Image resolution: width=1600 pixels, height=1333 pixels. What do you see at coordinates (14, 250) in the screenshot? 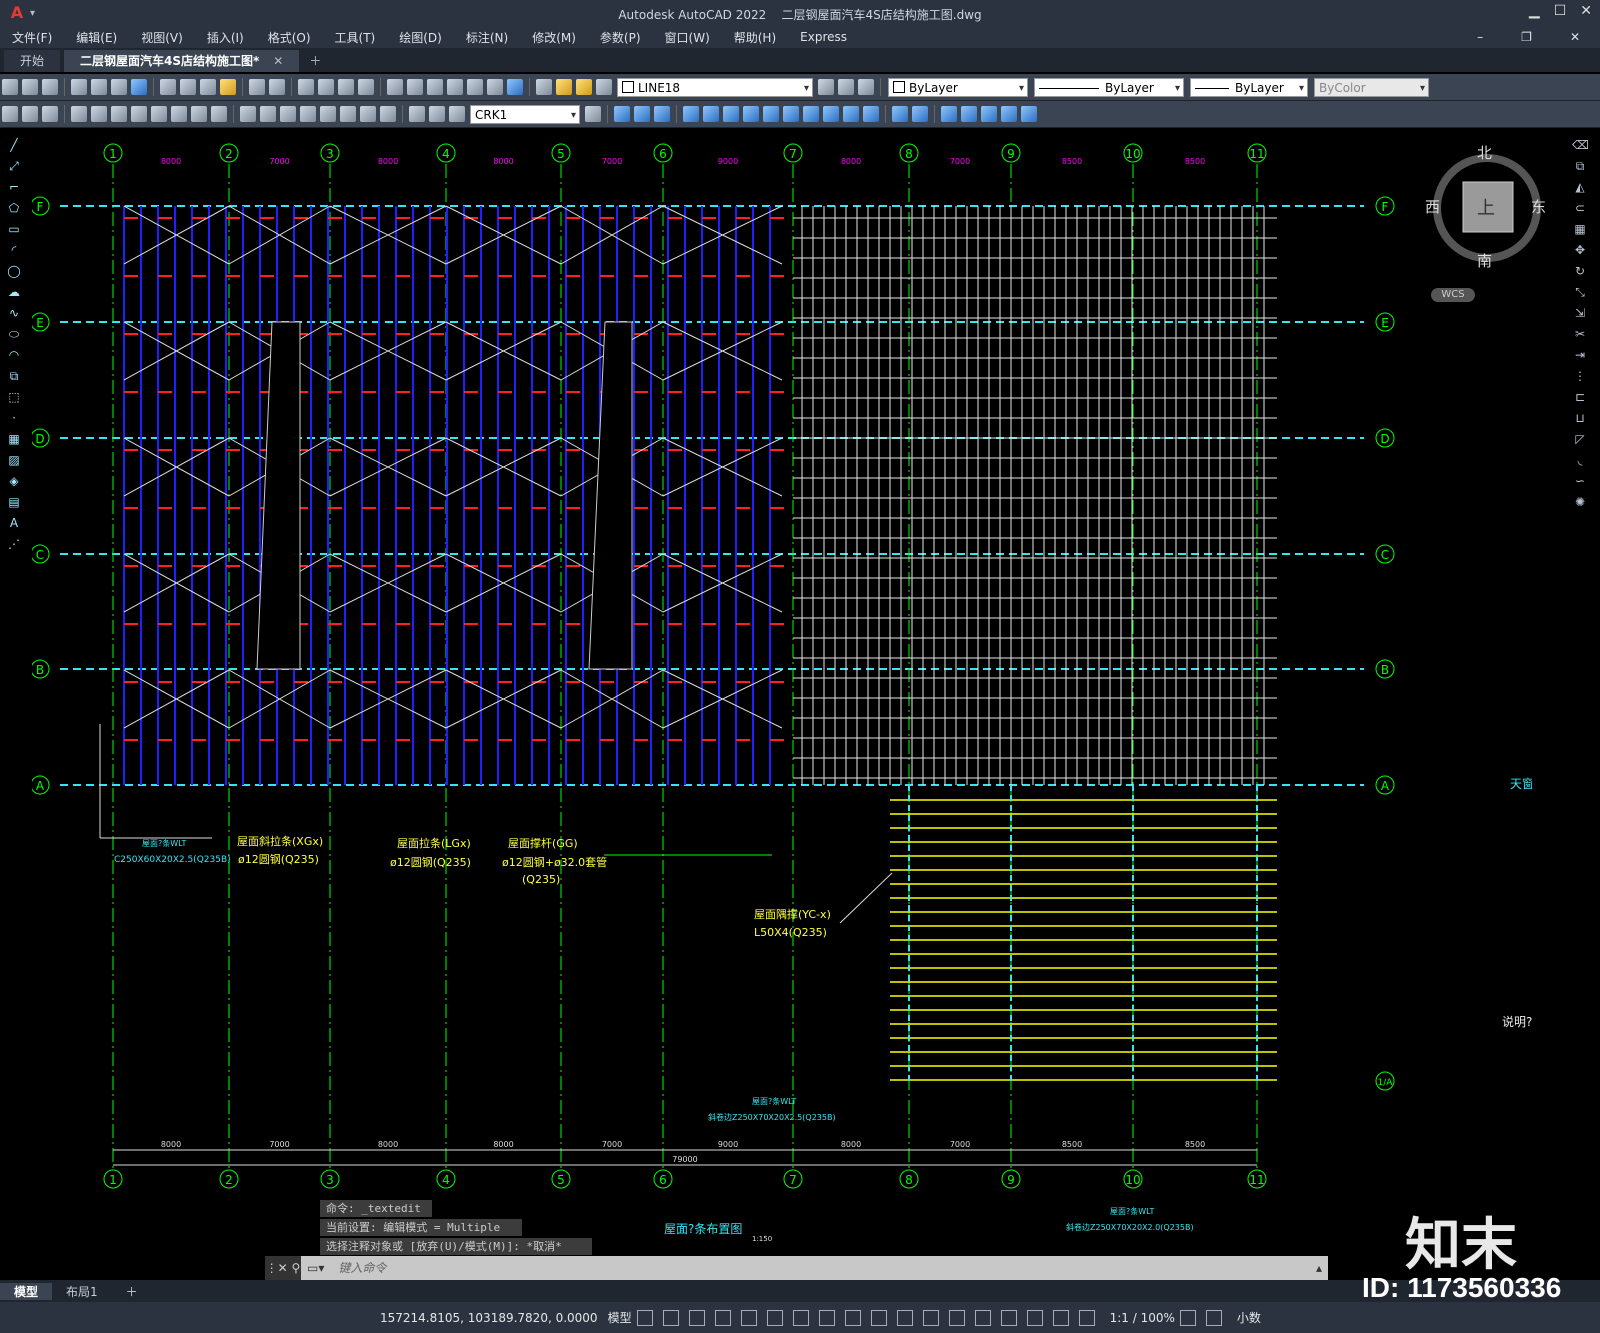
I see `arc-tool-icon: ◜` at bounding box center [14, 250].